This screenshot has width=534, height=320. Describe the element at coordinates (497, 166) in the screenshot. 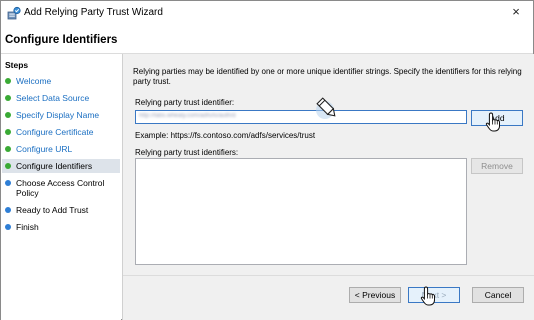

I see `remove-button: Remove` at that location.